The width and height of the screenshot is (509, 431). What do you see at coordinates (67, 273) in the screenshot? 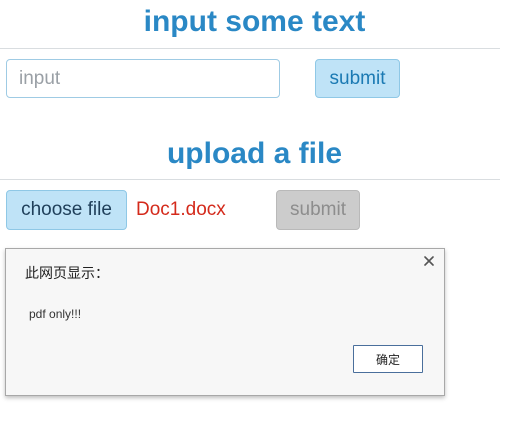
I see `dialog-title: 此网页显示：` at bounding box center [67, 273].